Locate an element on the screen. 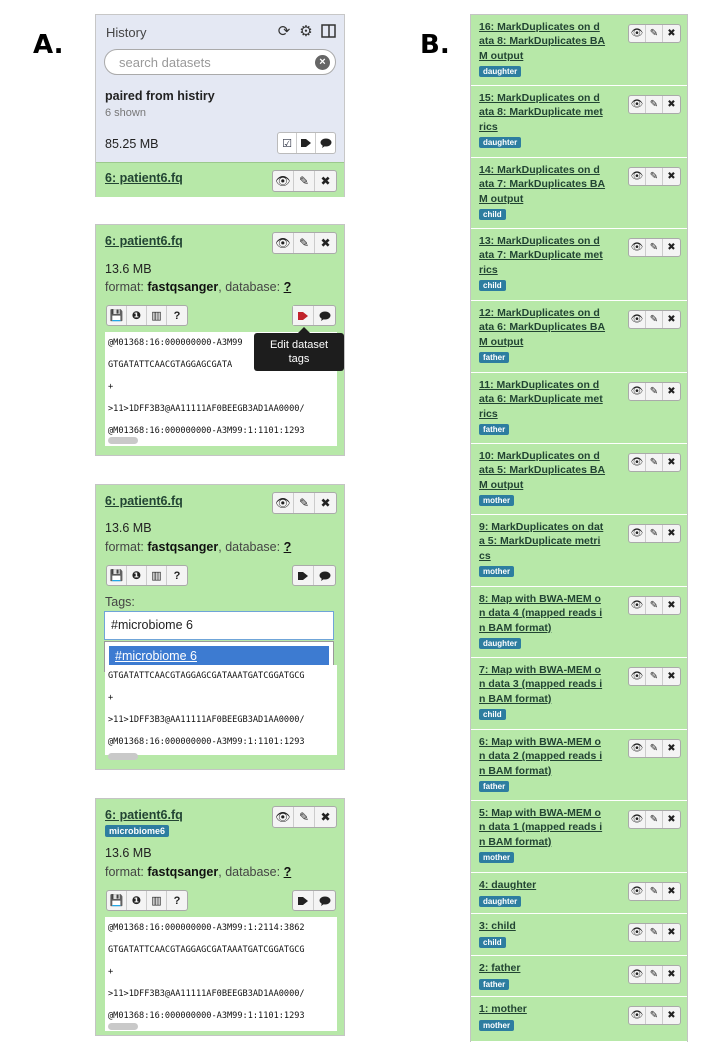 This screenshot has width=720, height=1056. tag-input: #microbiome 6 is located at coordinates (219, 625).